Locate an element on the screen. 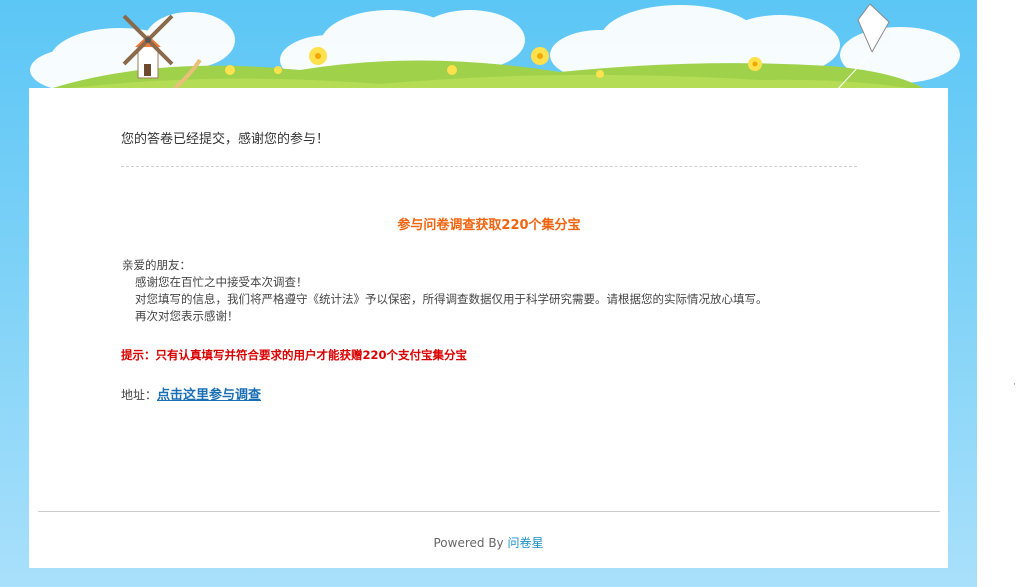 The image size is (1016, 587). letter-line-3: 再次对您表示感谢！ is located at coordinates (187, 316).